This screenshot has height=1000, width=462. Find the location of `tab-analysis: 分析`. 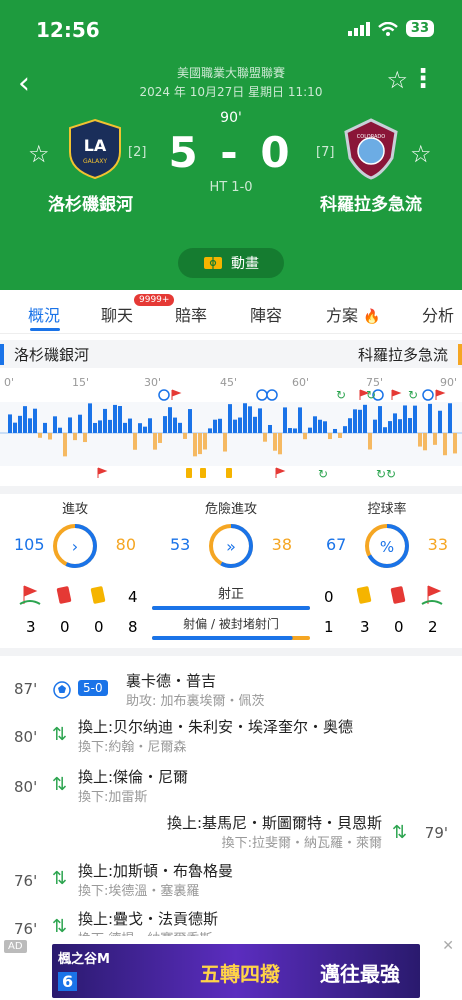

tab-analysis: 分析 is located at coordinates (438, 314).